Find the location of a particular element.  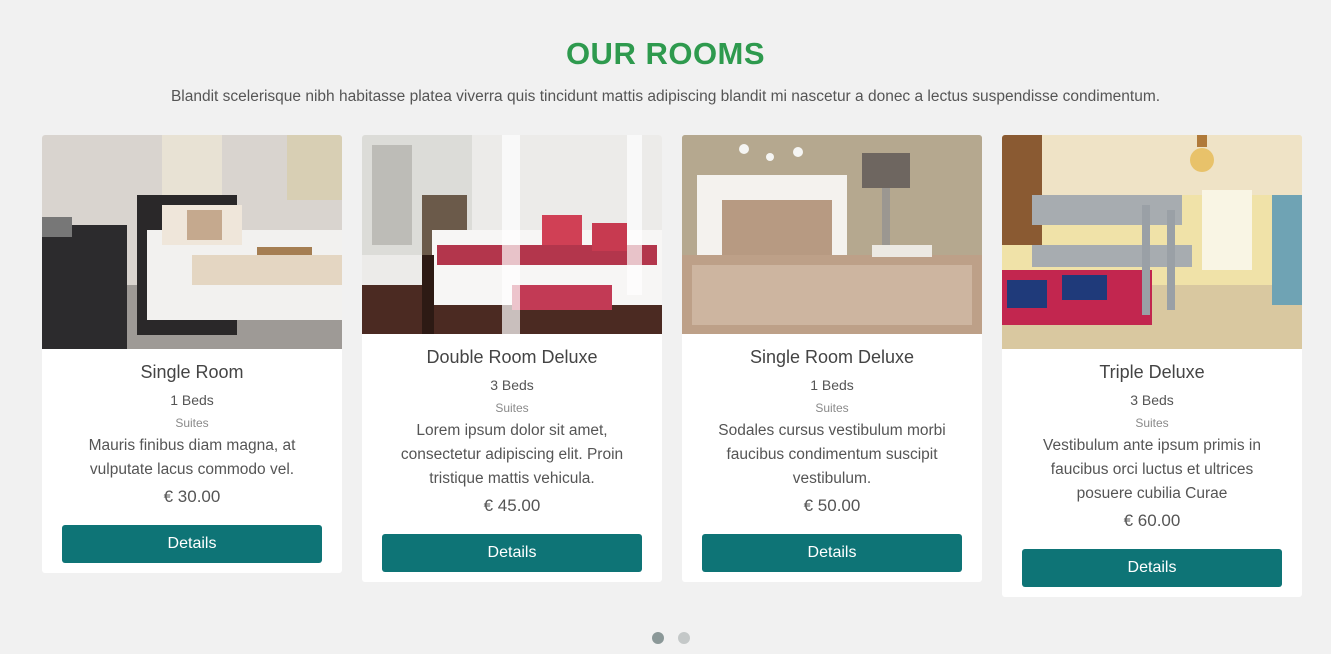

section-title: OUR ROOMS is located at coordinates (665, 53).